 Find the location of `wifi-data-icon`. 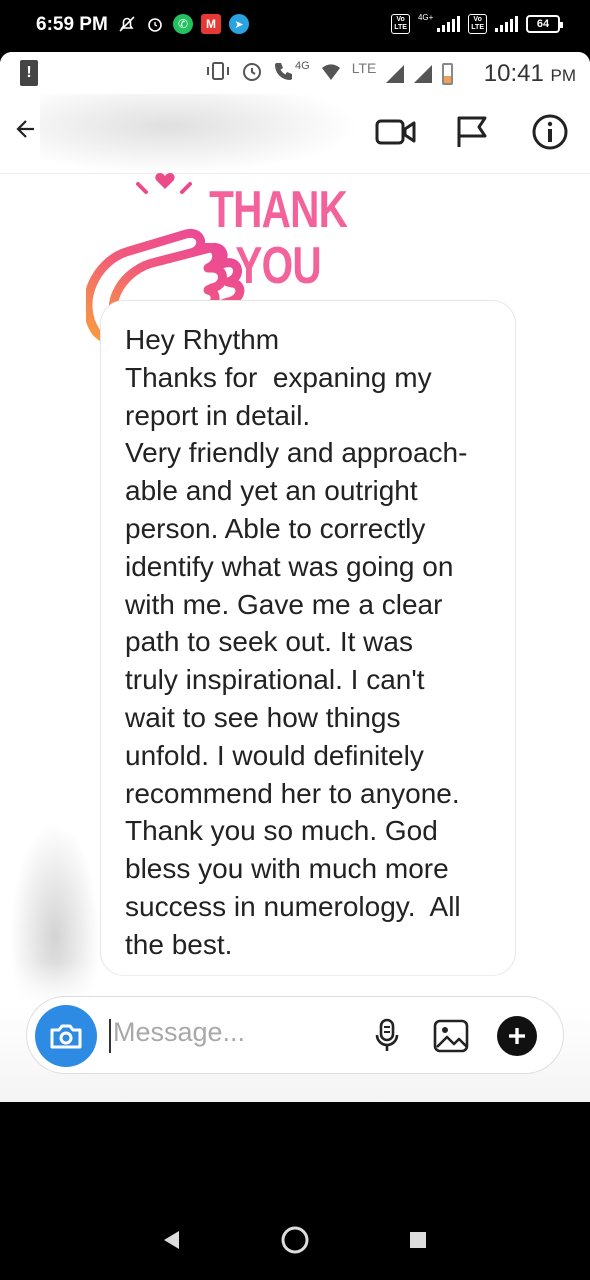

wifi-data-icon is located at coordinates (331, 73).